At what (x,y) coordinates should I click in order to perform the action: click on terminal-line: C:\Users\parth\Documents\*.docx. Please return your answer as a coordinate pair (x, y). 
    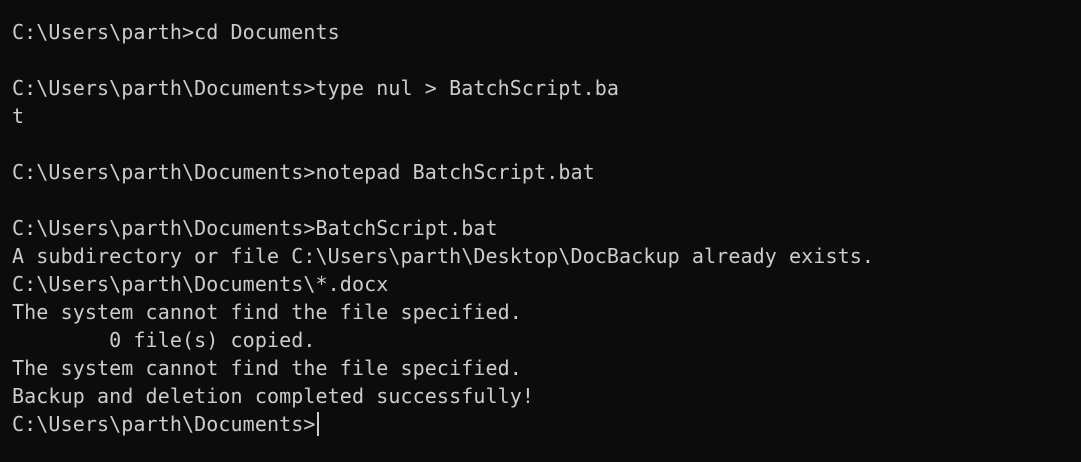
    Looking at the image, I should click on (200, 284).